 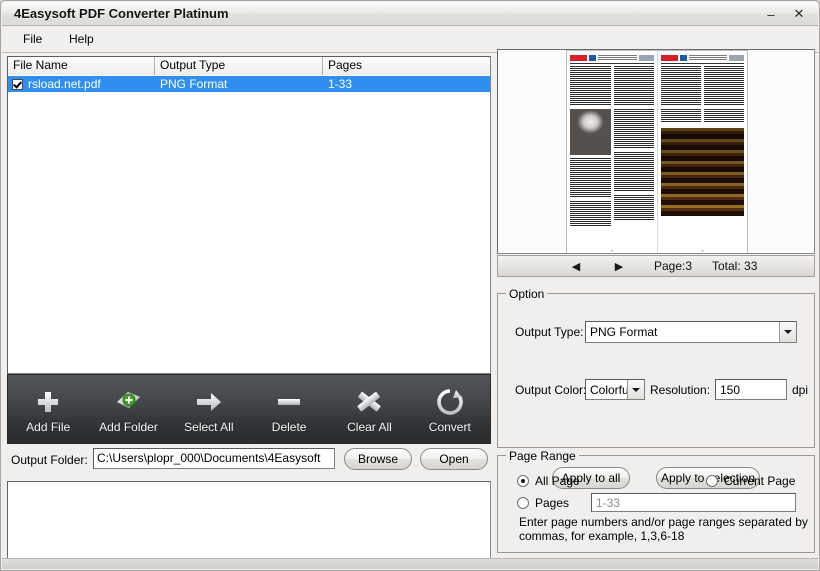 What do you see at coordinates (378, 459) in the screenshot?
I see `browse-button: Browse` at bounding box center [378, 459].